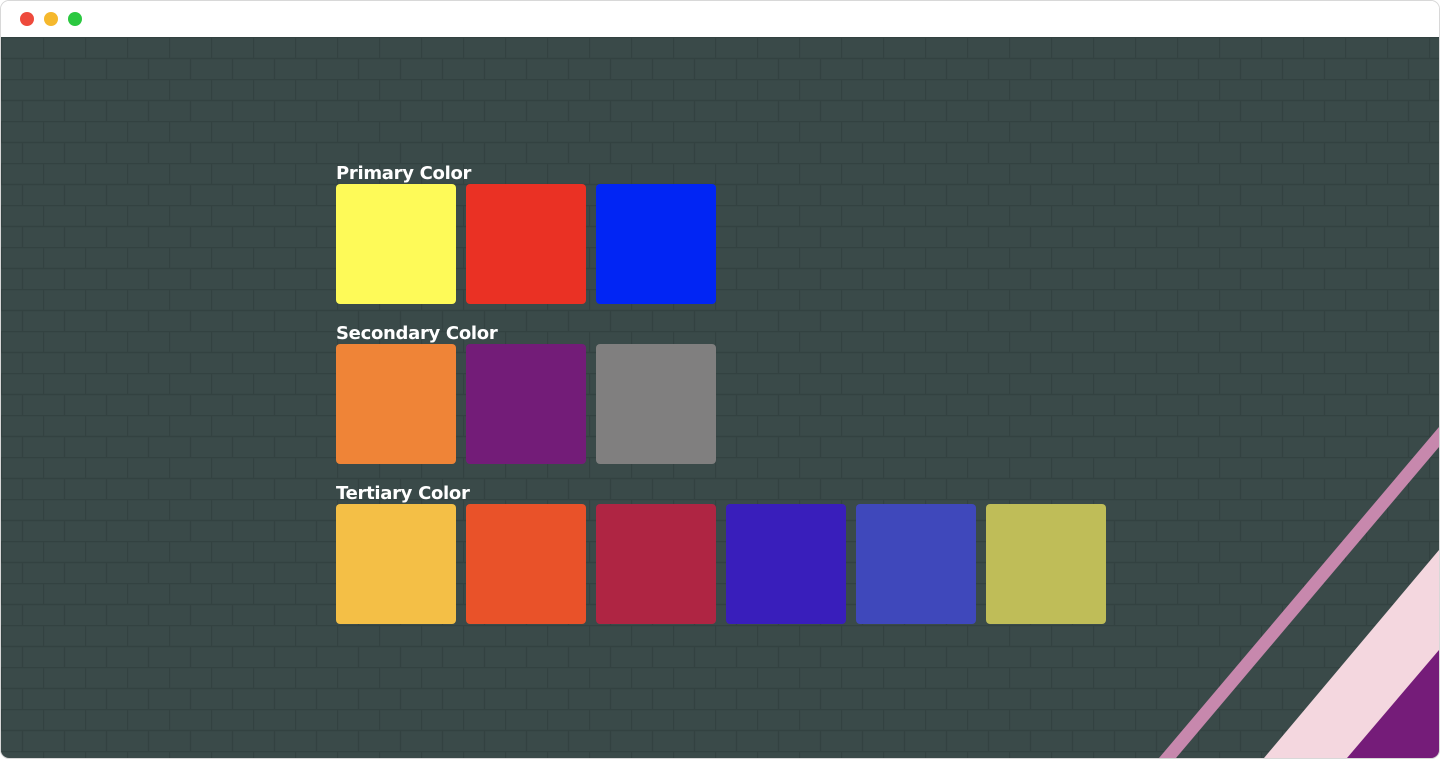 This screenshot has width=1440, height=759. I want to click on group-title: Tertiary Color, so click(403, 493).